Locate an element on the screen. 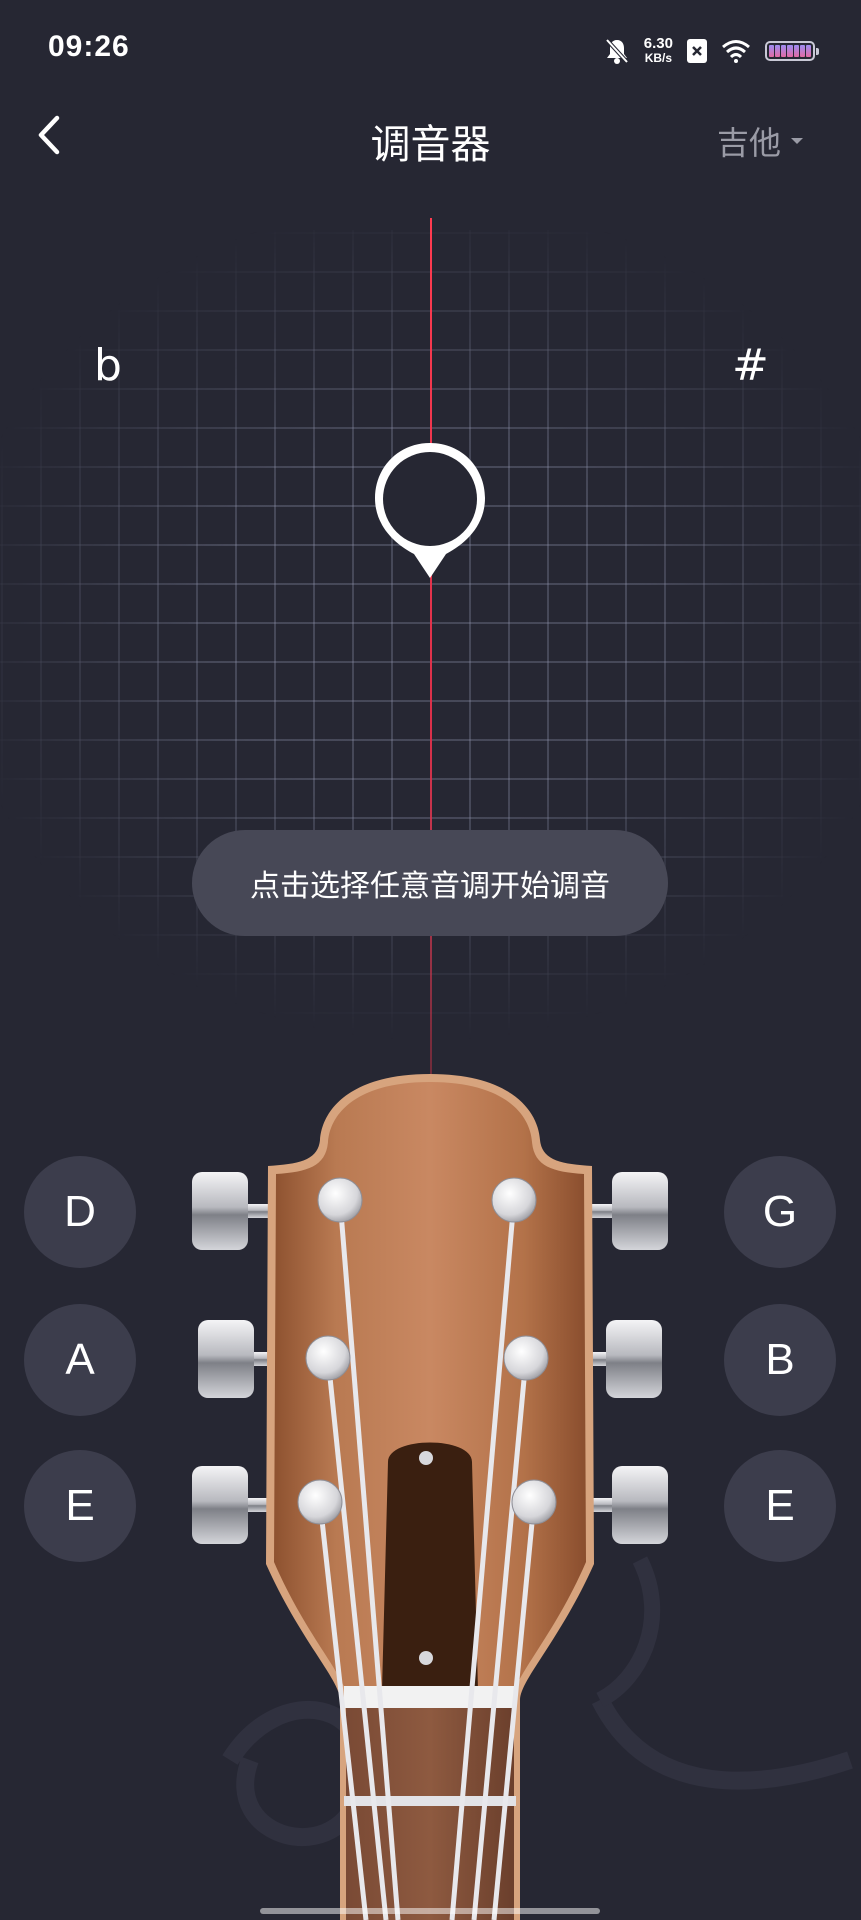 The width and height of the screenshot is (861, 1920). net-speed-unit: KB/s is located at coordinates (658, 58).